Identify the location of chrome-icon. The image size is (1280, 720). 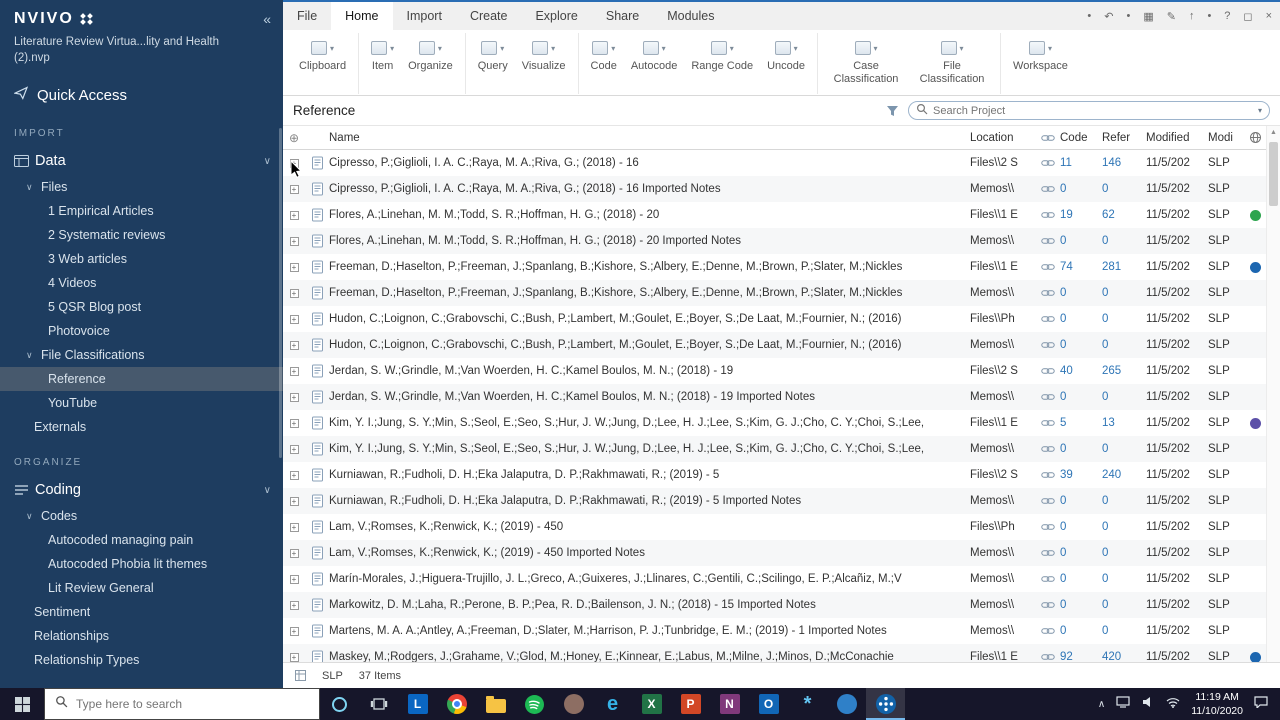
(456, 704).